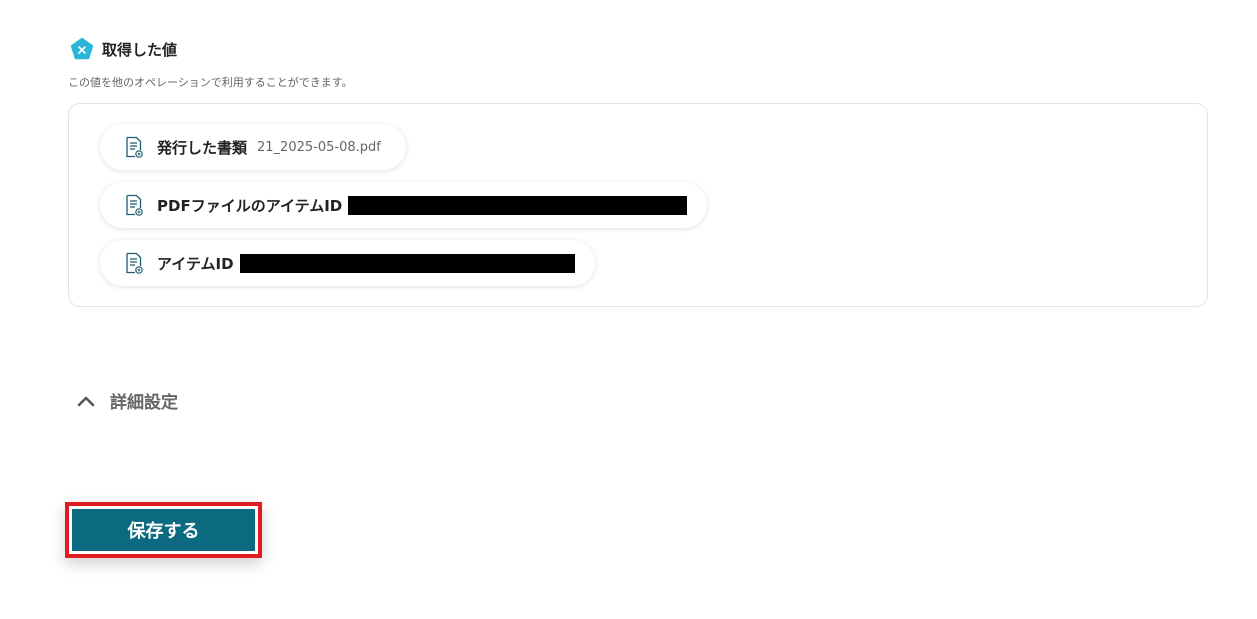  I want to click on value-chip-pdf-item-id: PDFファイルのアイテムID, so click(404, 205).